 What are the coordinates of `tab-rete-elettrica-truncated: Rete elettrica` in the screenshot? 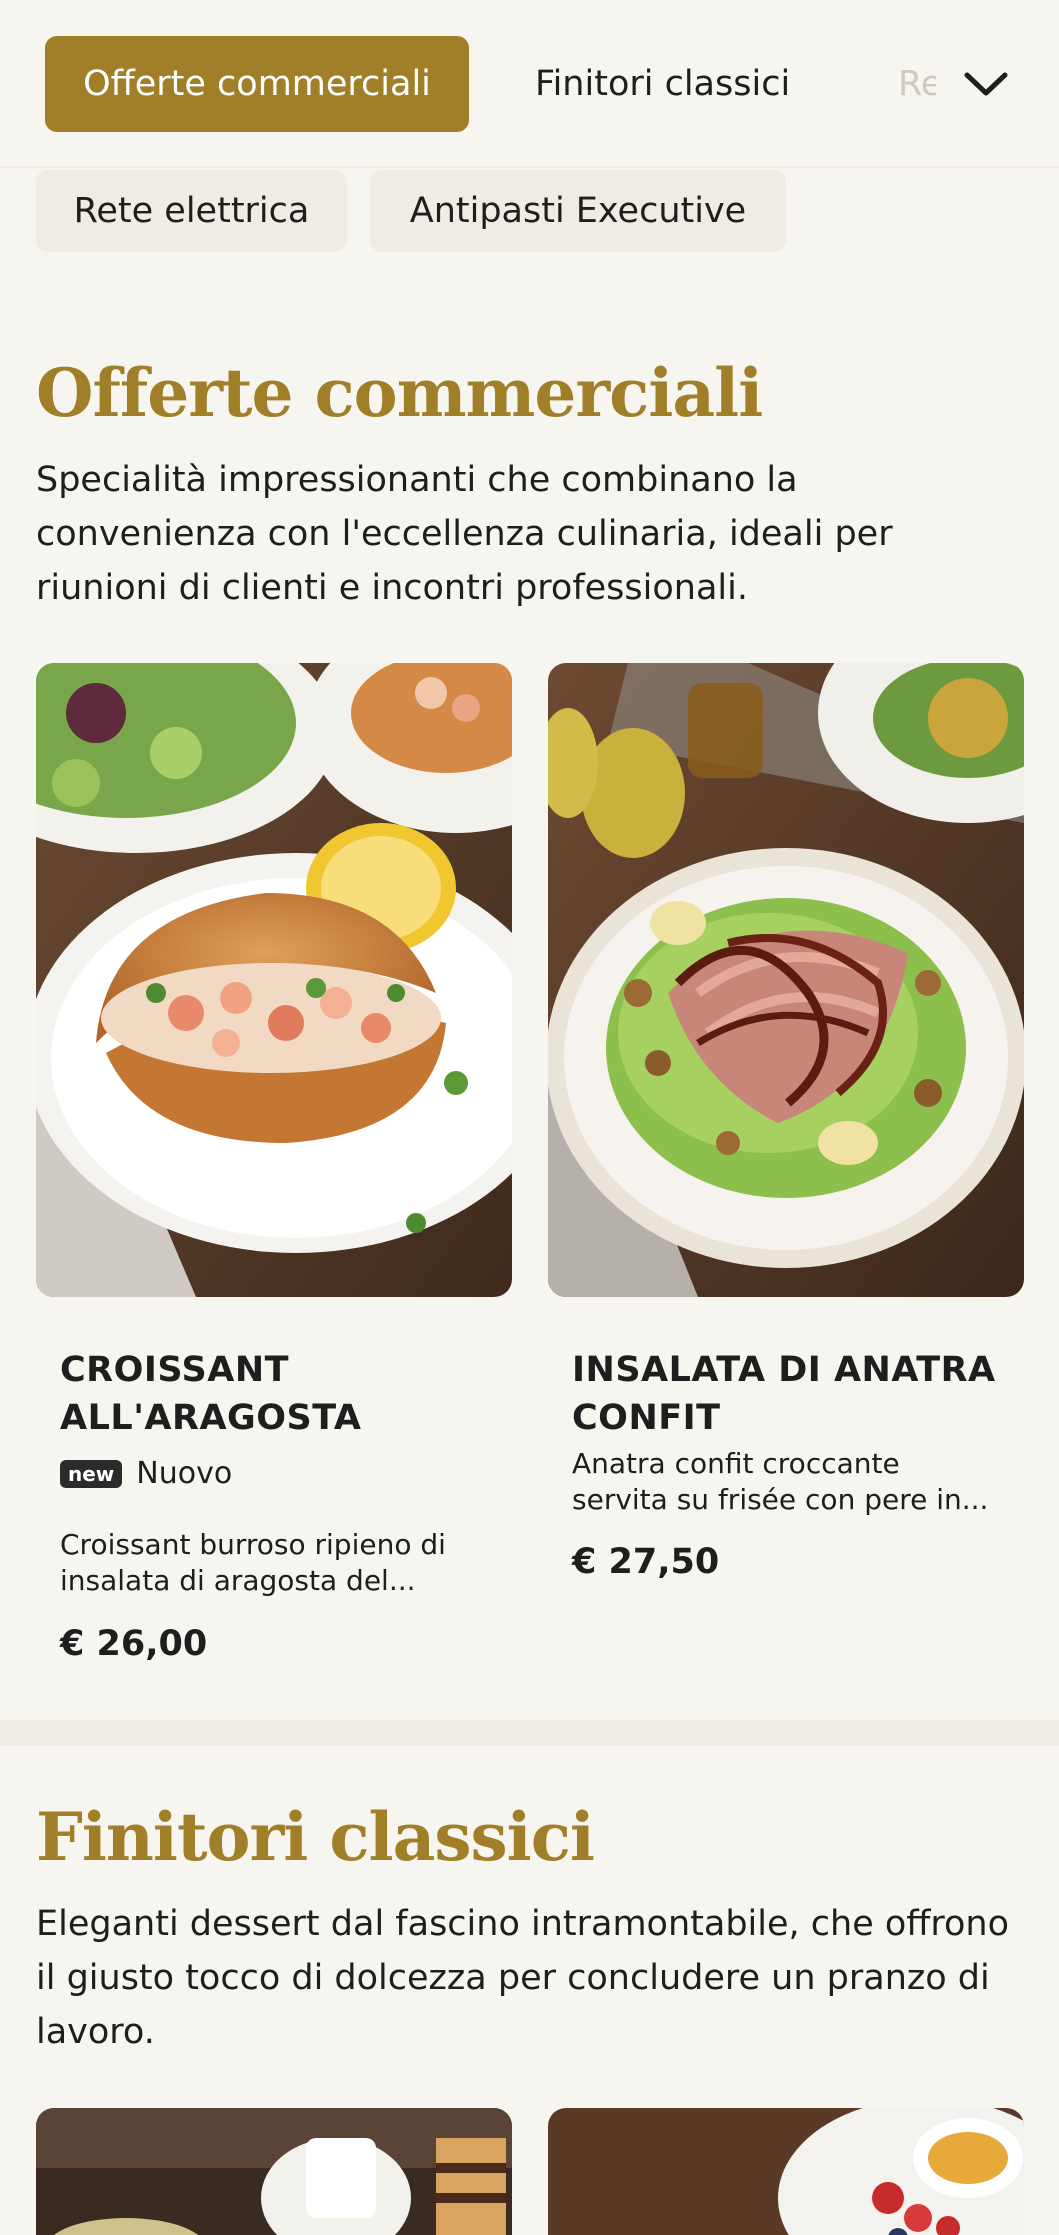 It's located at (917, 84).